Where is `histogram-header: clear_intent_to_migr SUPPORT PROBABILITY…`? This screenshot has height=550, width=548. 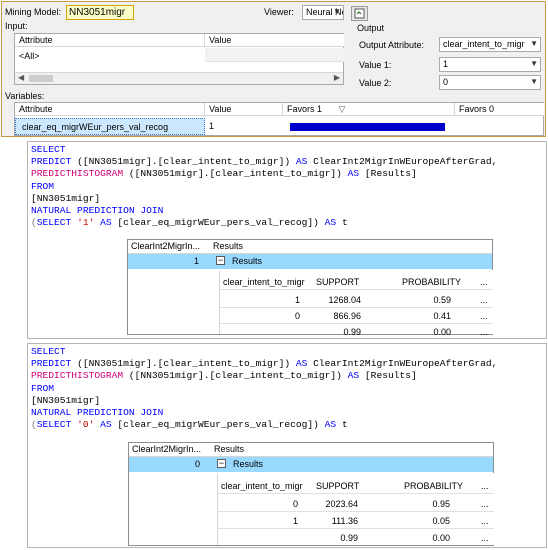
histogram-header: clear_intent_to_migr SUPPORT PROBABILITY… is located at coordinates (356, 486).